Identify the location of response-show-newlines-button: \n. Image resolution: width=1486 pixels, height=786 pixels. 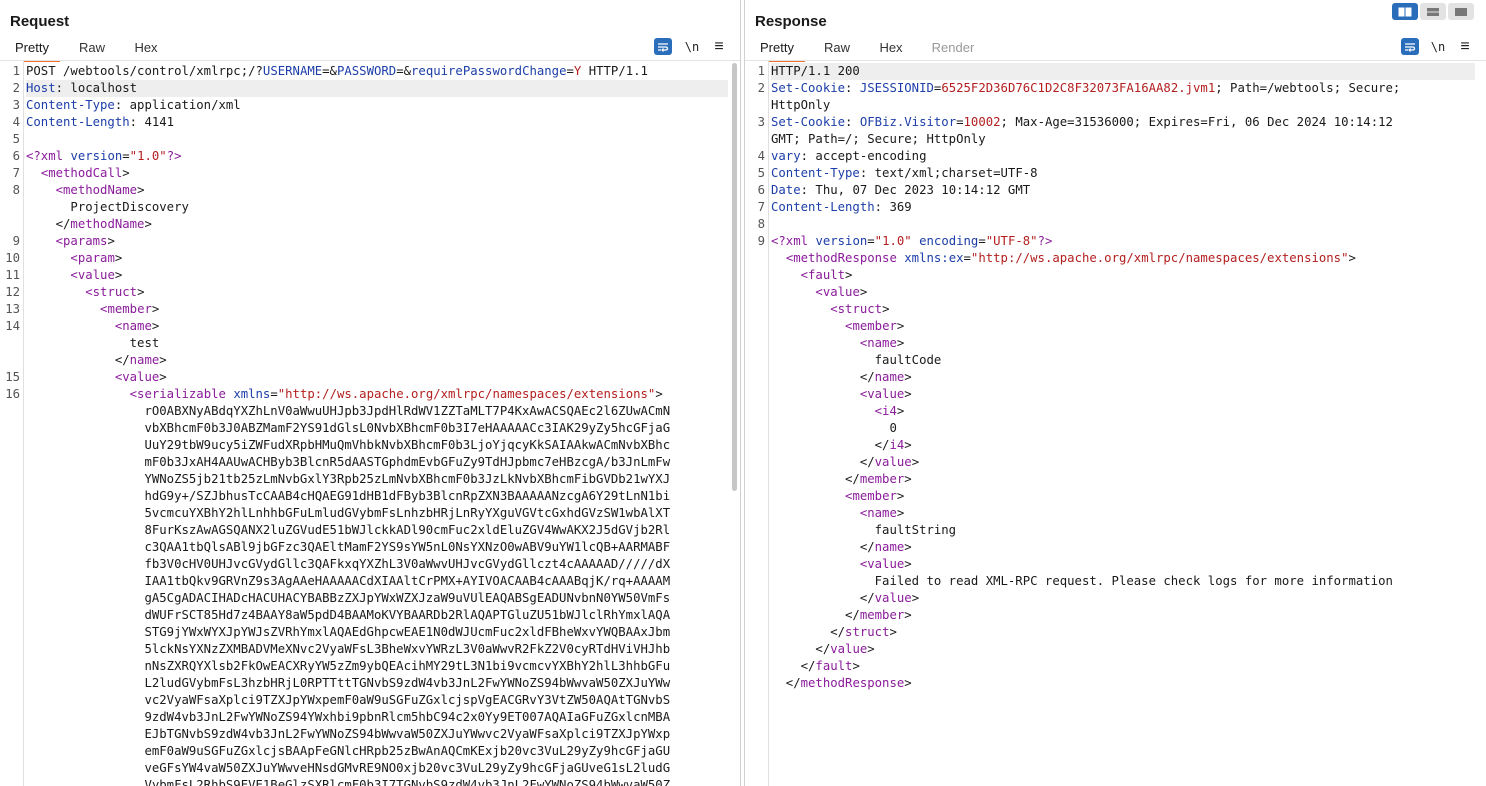
(1438, 46).